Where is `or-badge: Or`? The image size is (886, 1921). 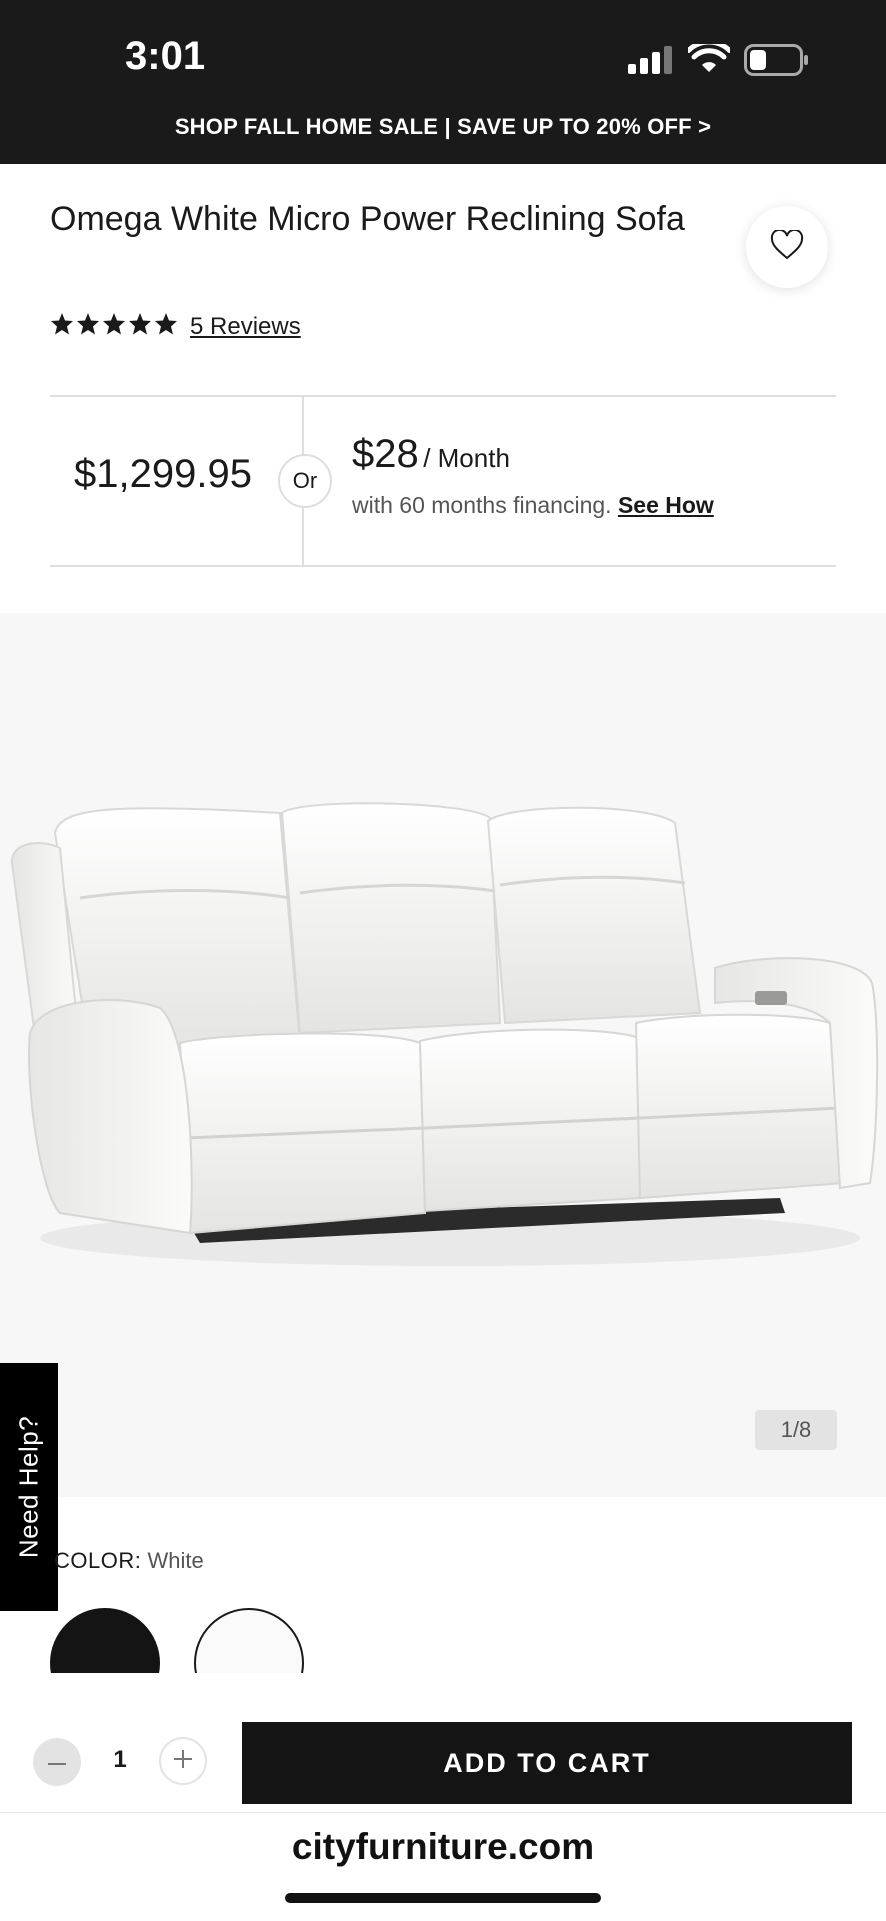 or-badge: Or is located at coordinates (305, 481).